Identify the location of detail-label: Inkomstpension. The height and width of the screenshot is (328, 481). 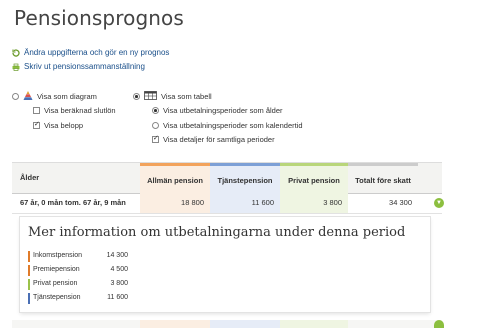
(58, 255).